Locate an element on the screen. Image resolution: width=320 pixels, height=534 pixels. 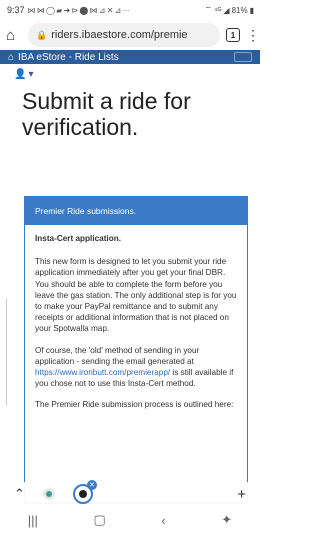
menu-icon: ⋮ is located at coordinates (253, 35).